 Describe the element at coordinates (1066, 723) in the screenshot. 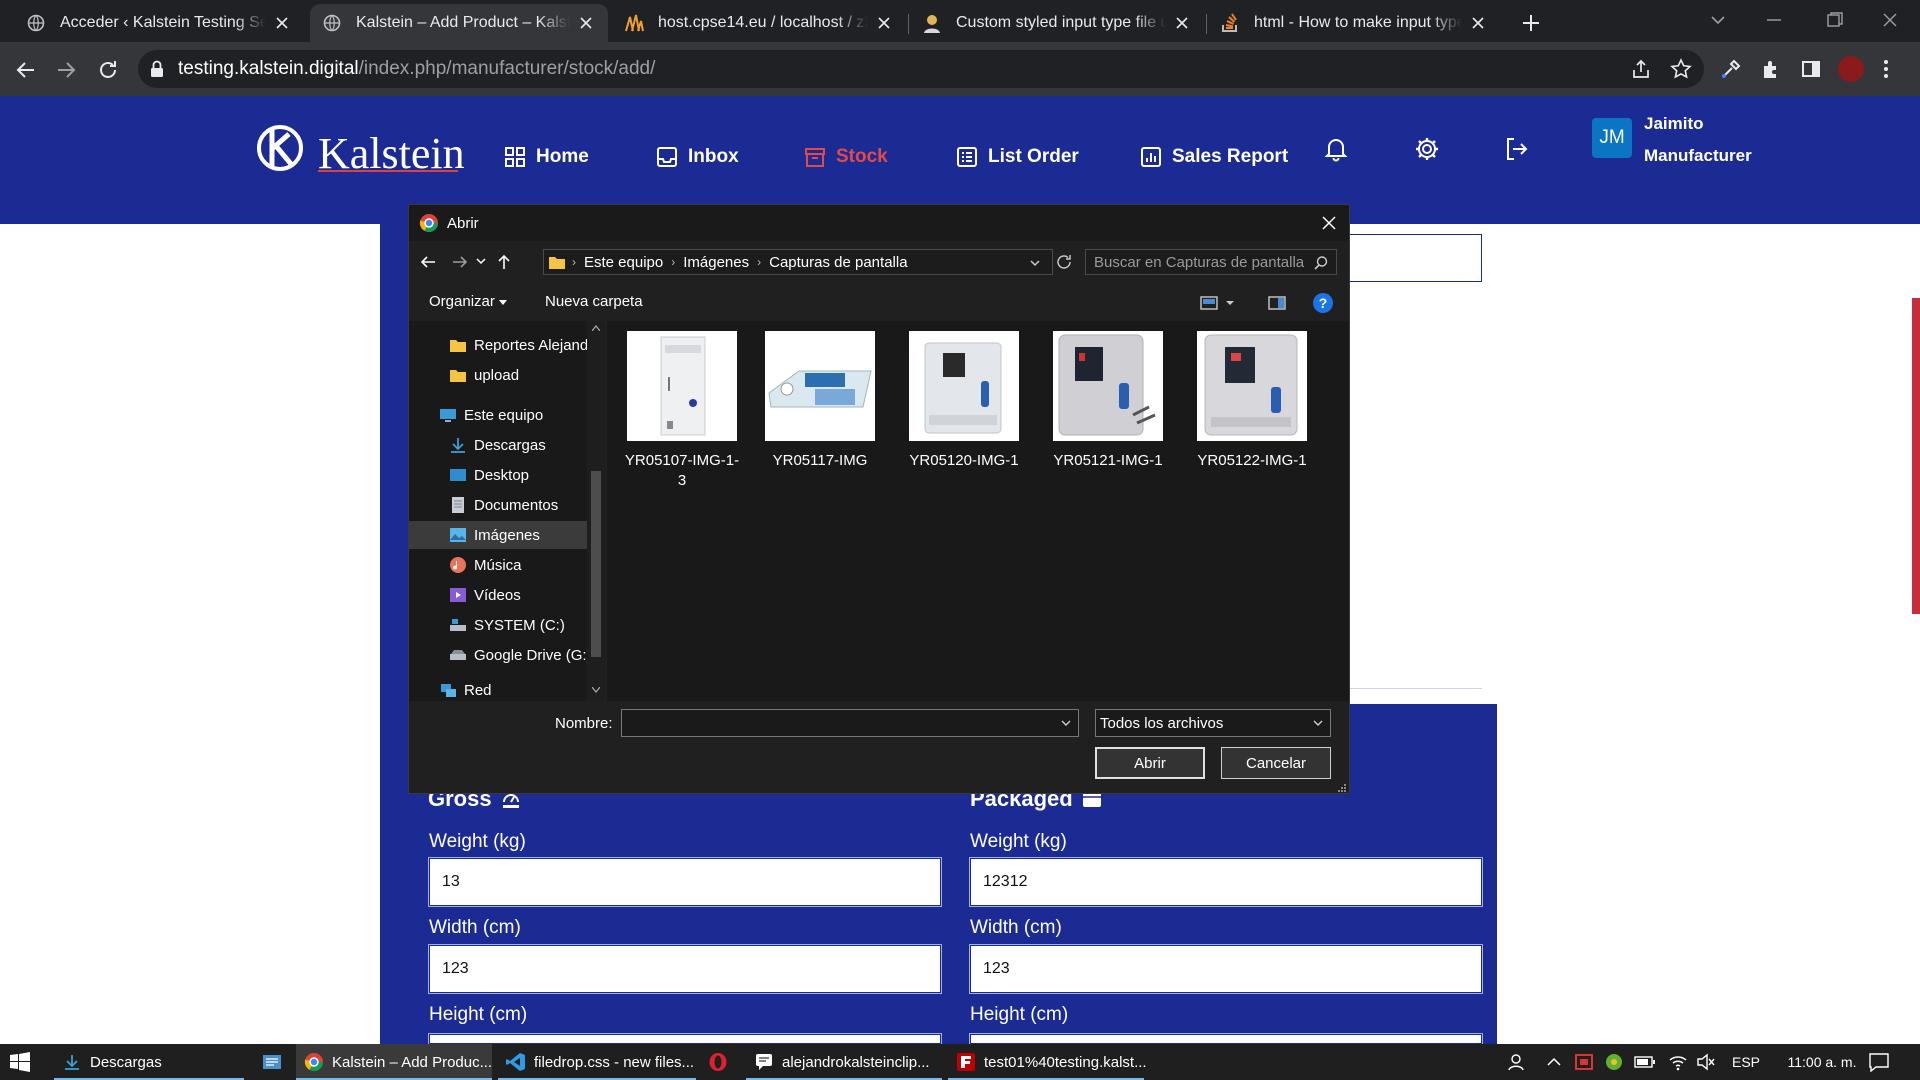

I see `chevron-down-icon` at that location.